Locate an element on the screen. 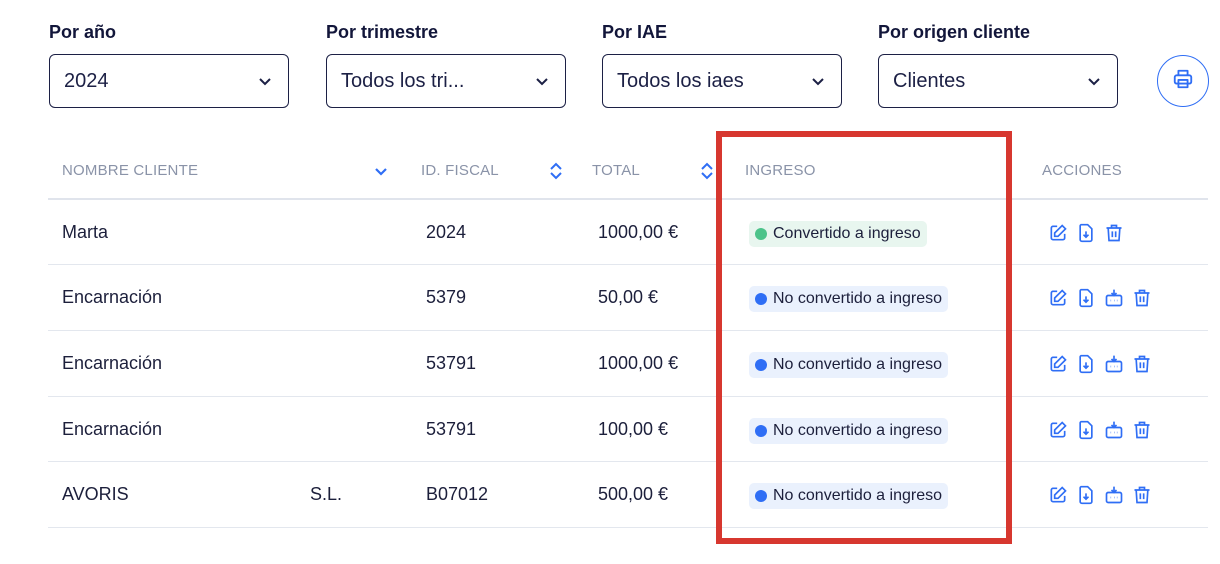 Image resolution: width=1220 pixels, height=564 pixels. column-header-actions: ACCIONES is located at coordinates (1082, 170).